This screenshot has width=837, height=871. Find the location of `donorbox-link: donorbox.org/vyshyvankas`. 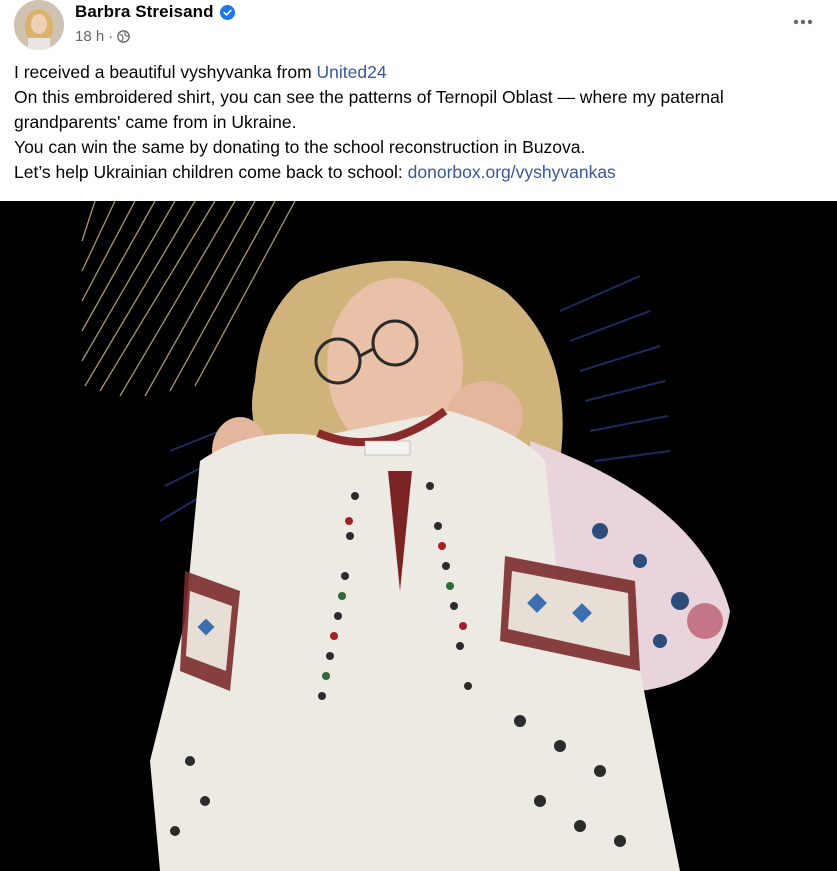

donorbox-link: donorbox.org/vyshyvankas is located at coordinates (512, 172).